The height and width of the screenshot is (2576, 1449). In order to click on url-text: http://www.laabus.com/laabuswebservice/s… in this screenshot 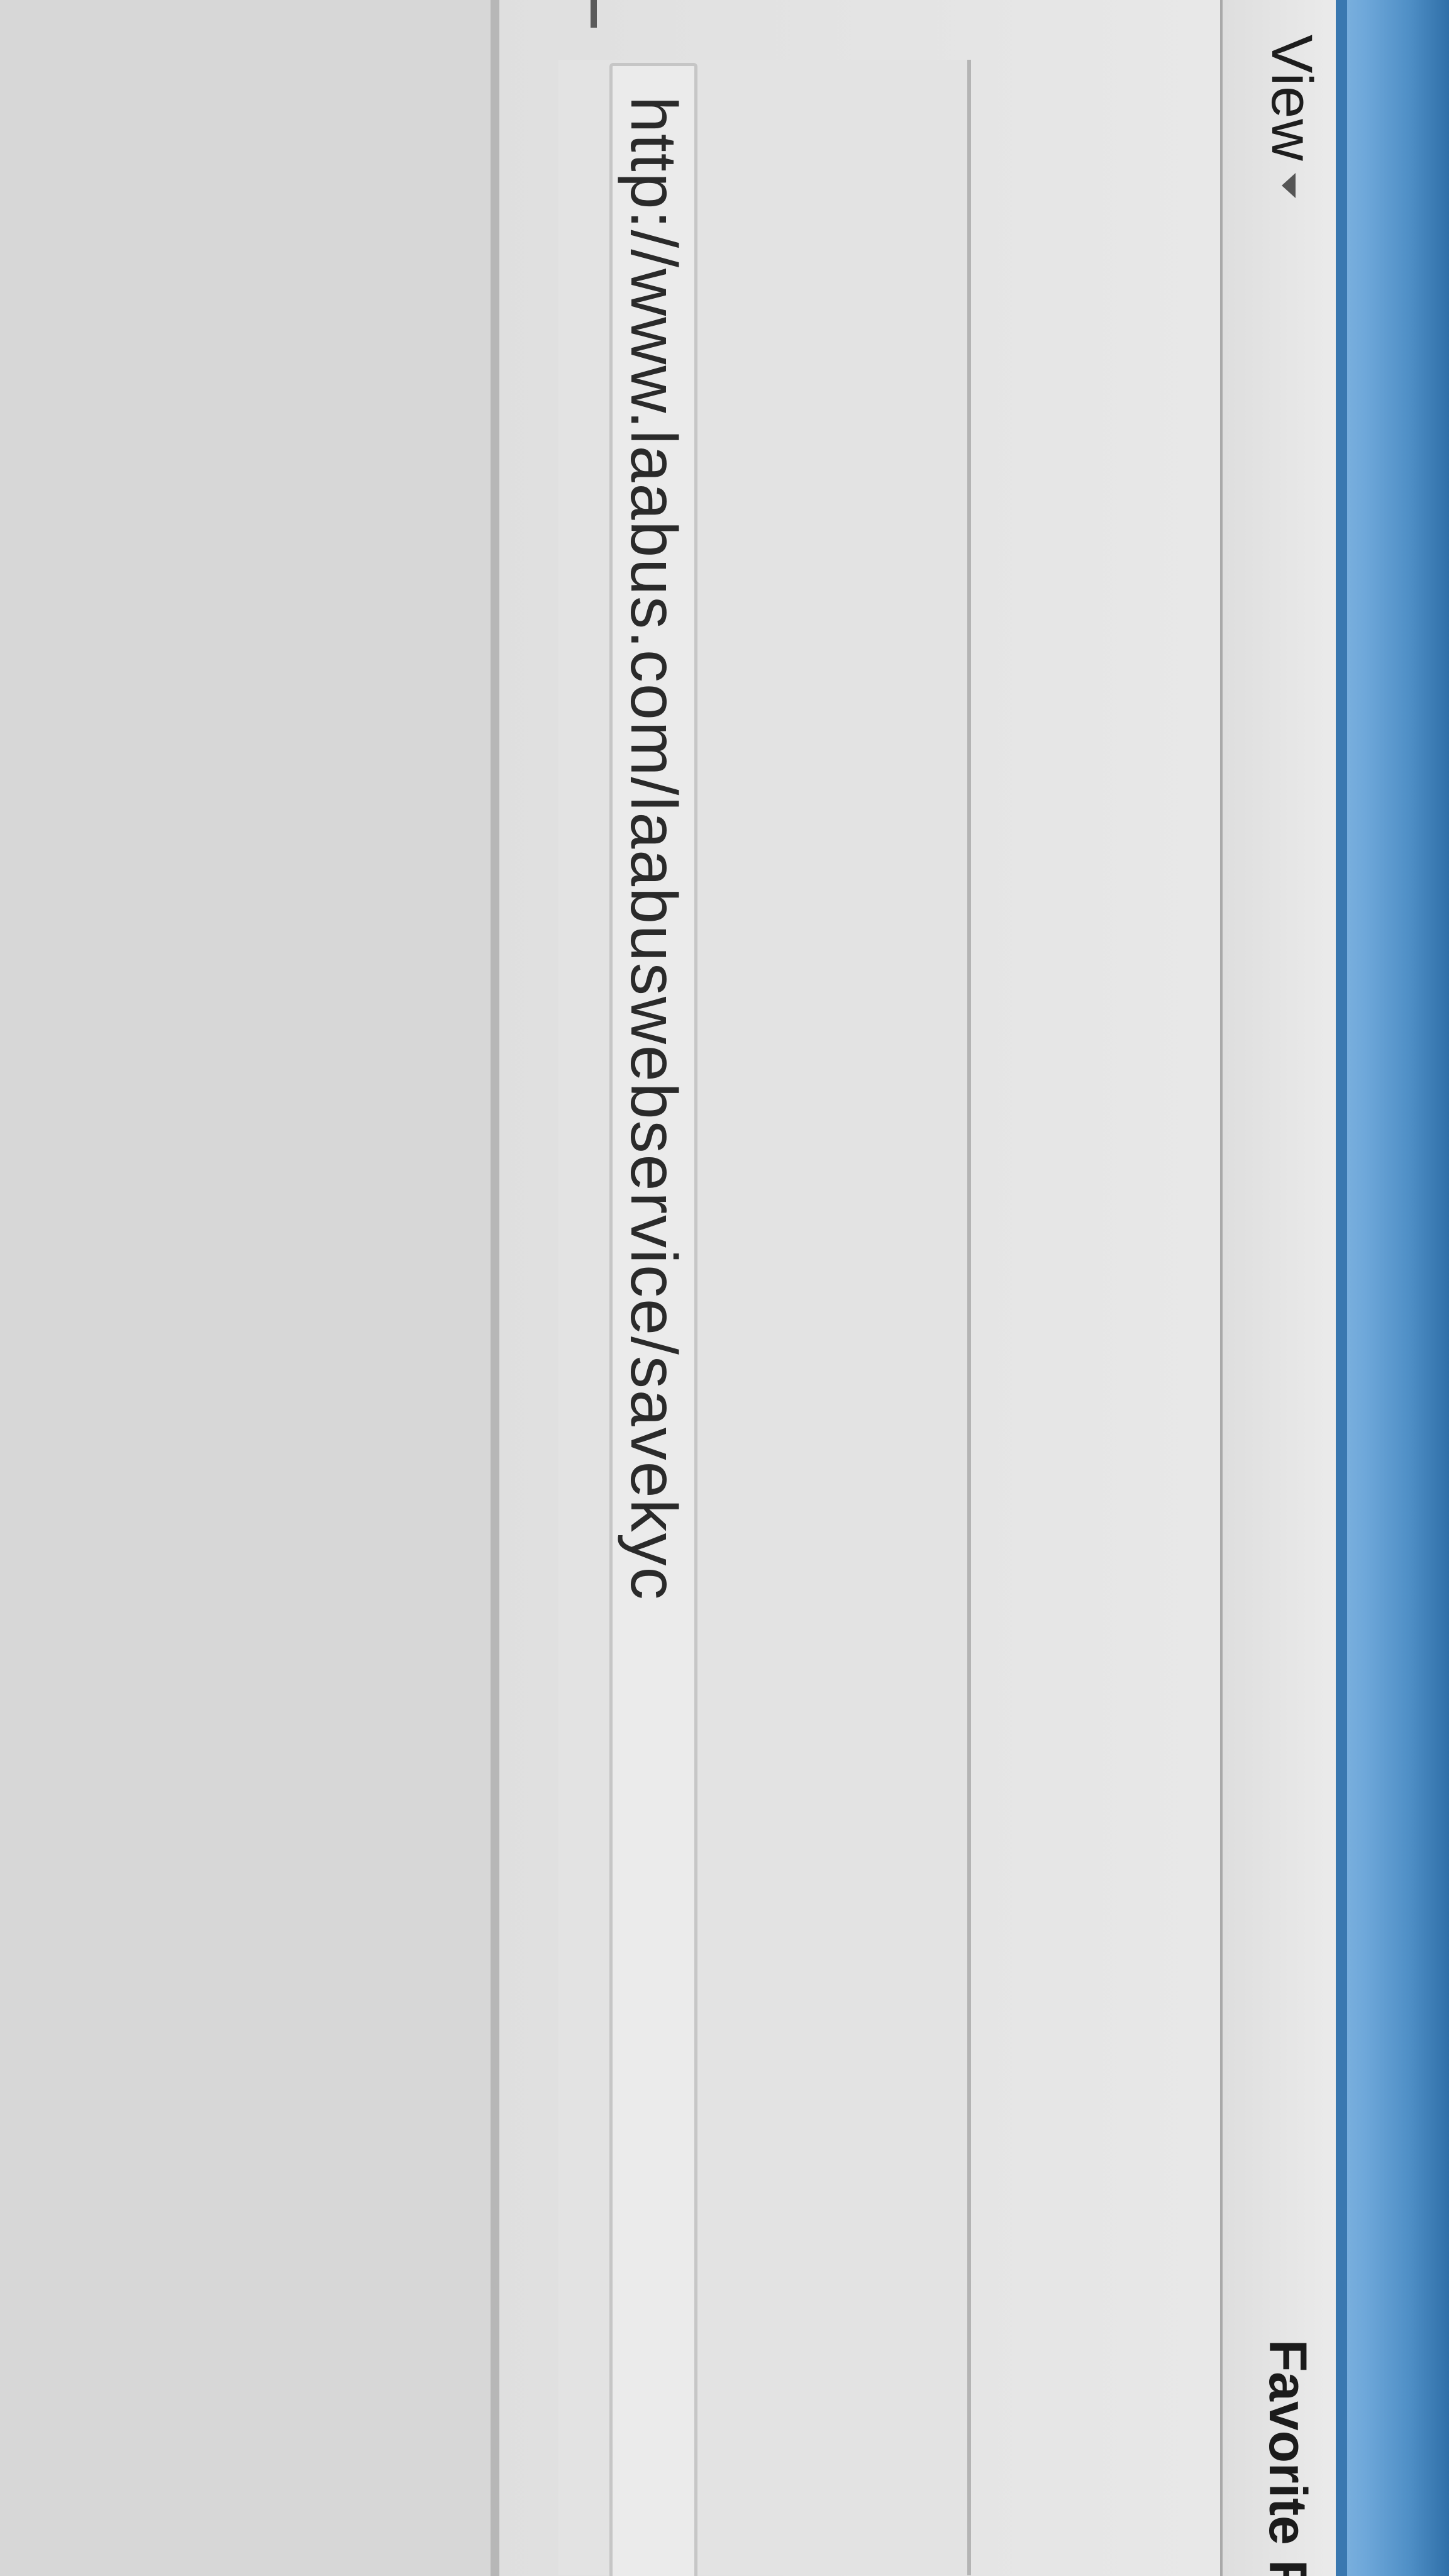, I will do `click(654, 848)`.